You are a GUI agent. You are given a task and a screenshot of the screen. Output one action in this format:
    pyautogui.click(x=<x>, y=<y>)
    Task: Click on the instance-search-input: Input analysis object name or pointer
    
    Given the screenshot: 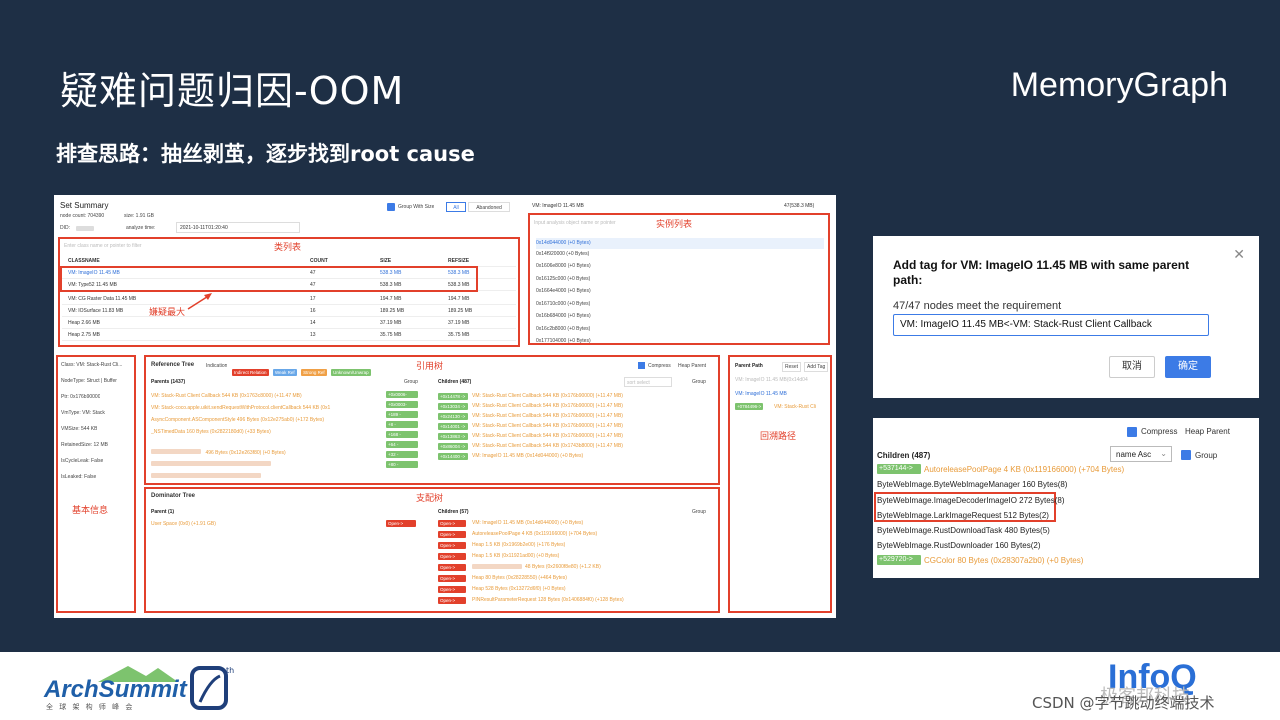 What is the action you would take?
    pyautogui.click(x=575, y=223)
    